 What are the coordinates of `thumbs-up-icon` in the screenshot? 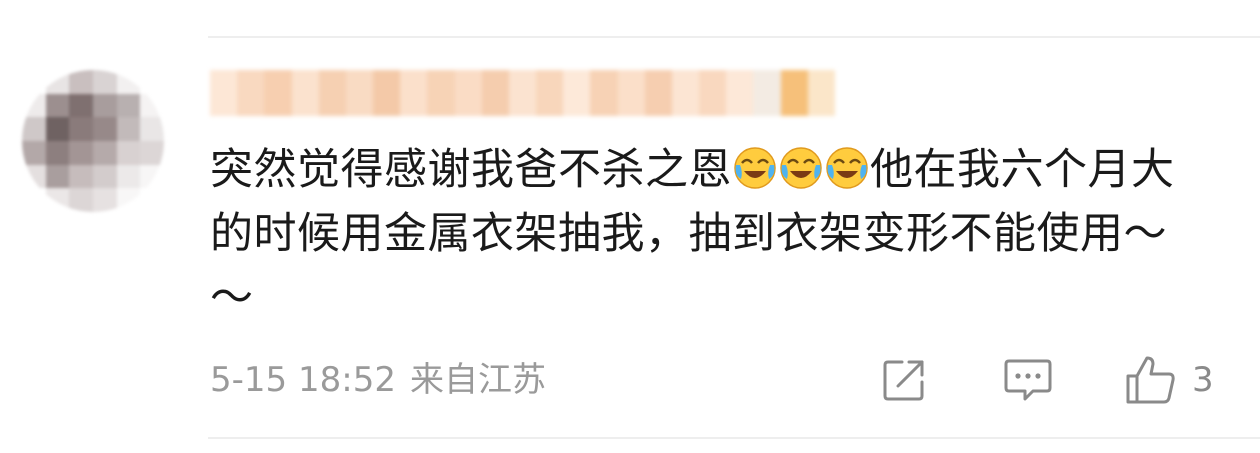 It's located at (1150, 380).